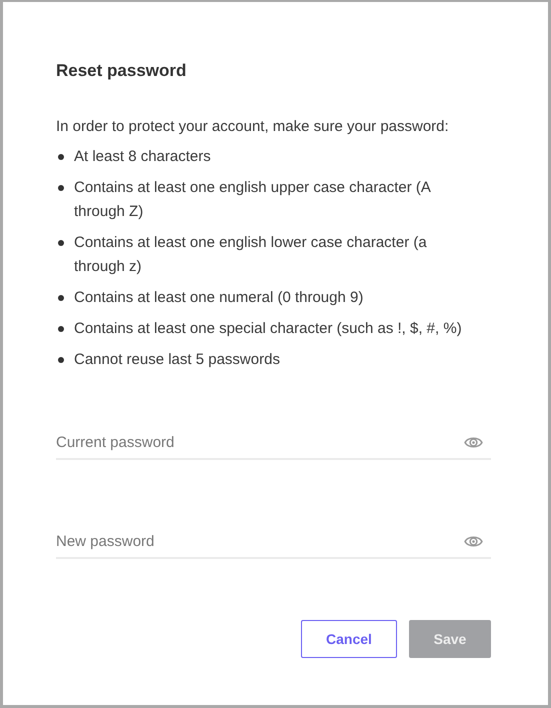  Describe the element at coordinates (122, 71) in the screenshot. I see `dialog-title: Reset password` at that location.